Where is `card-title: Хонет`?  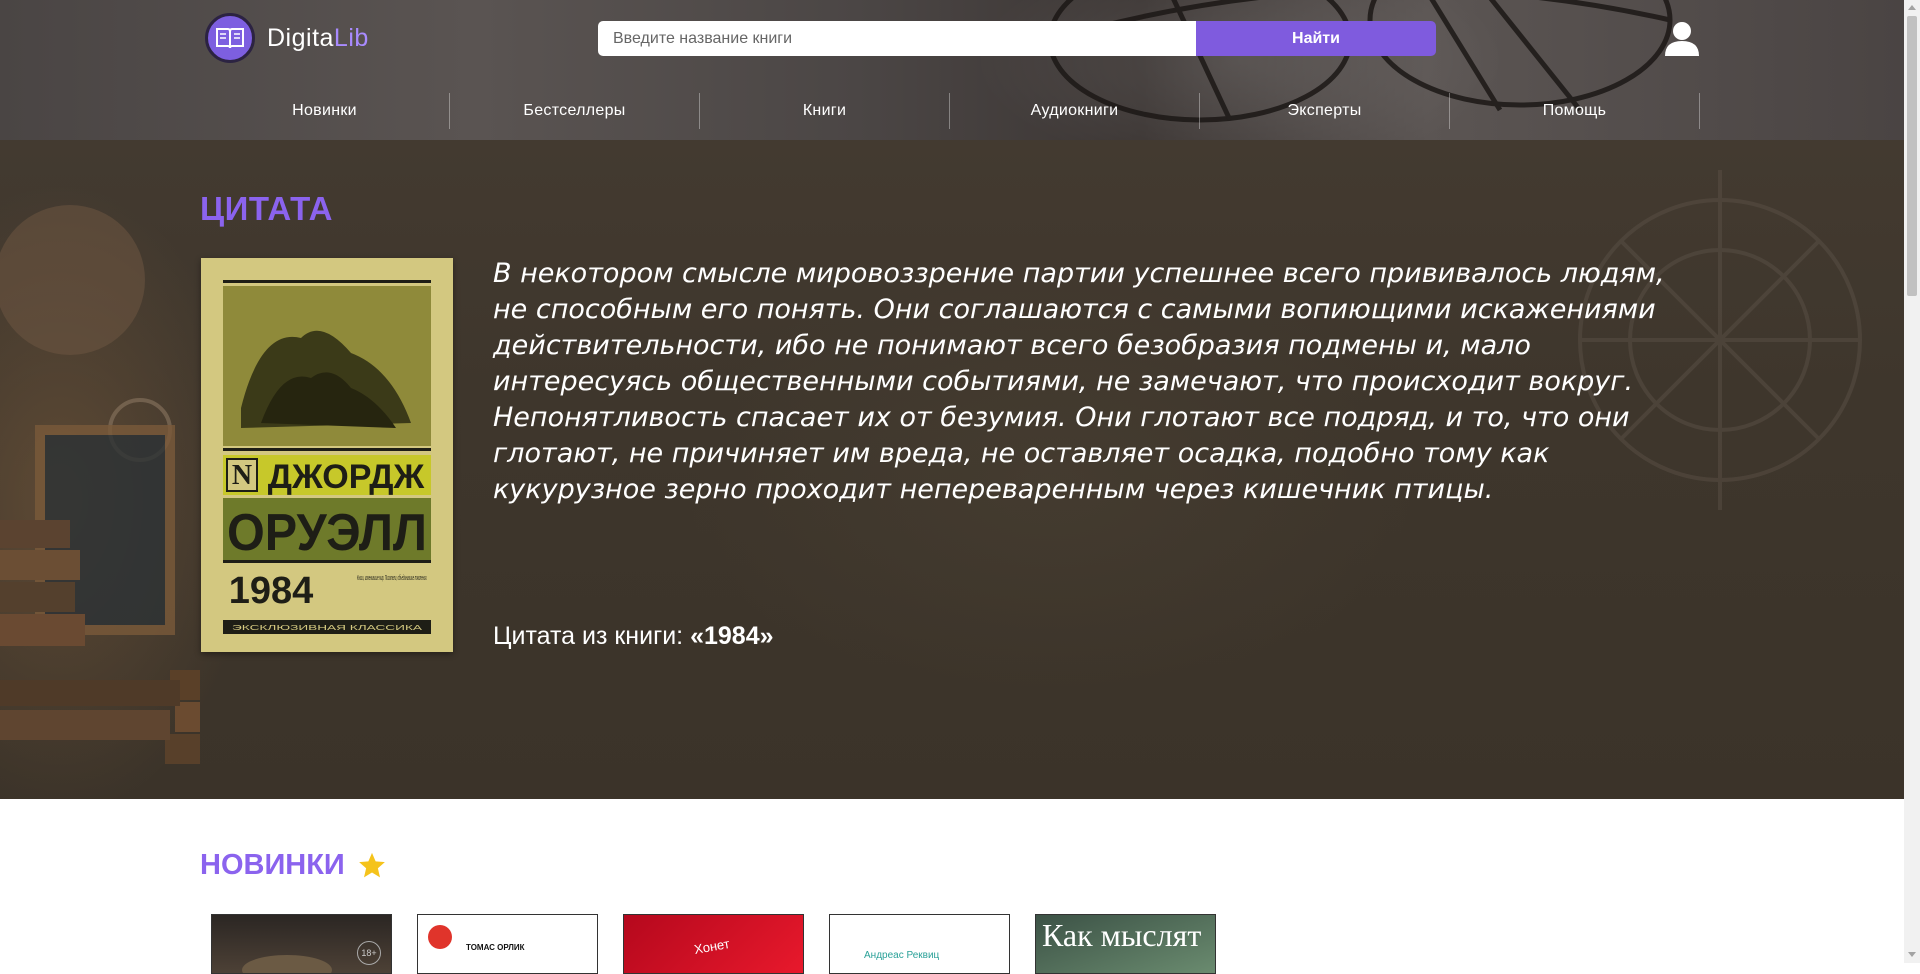
card-title: Хонет is located at coordinates (711, 946).